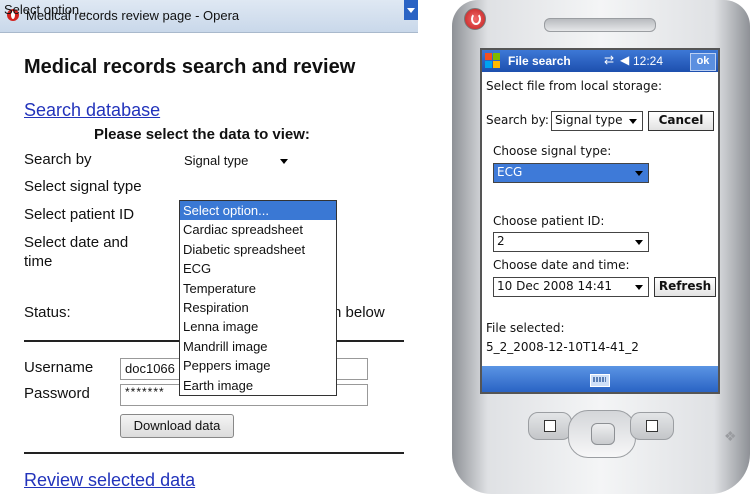 This screenshot has height=494, width=750. What do you see at coordinates (258, 307) in the screenshot?
I see `dropdown-option: Respiration` at bounding box center [258, 307].